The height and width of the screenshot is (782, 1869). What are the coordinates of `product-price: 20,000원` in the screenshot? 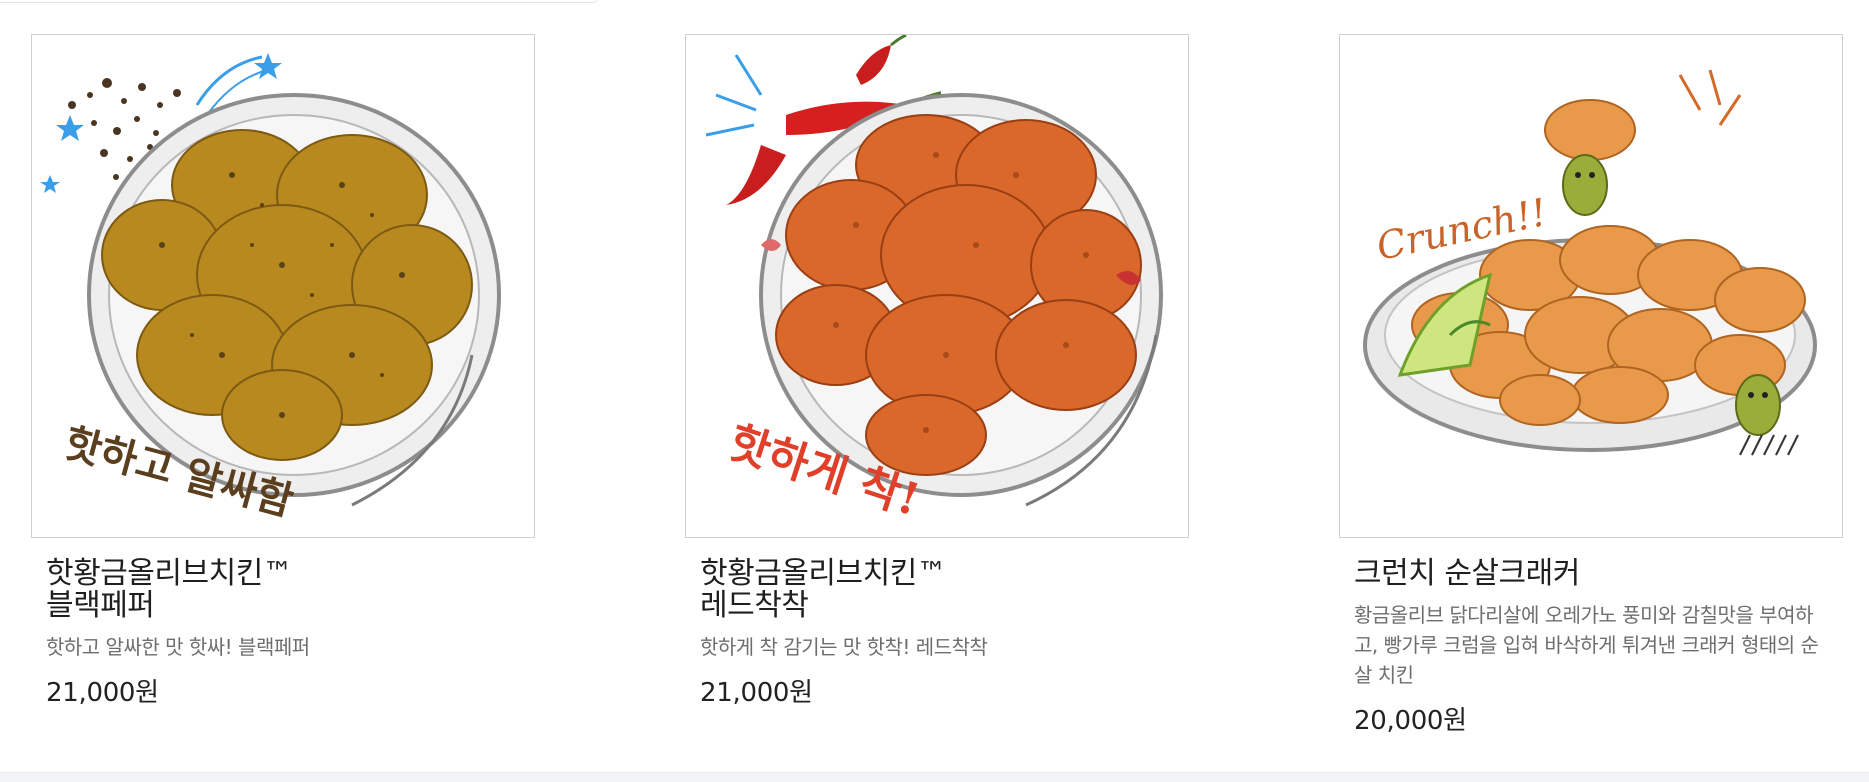 It's located at (1410, 721).